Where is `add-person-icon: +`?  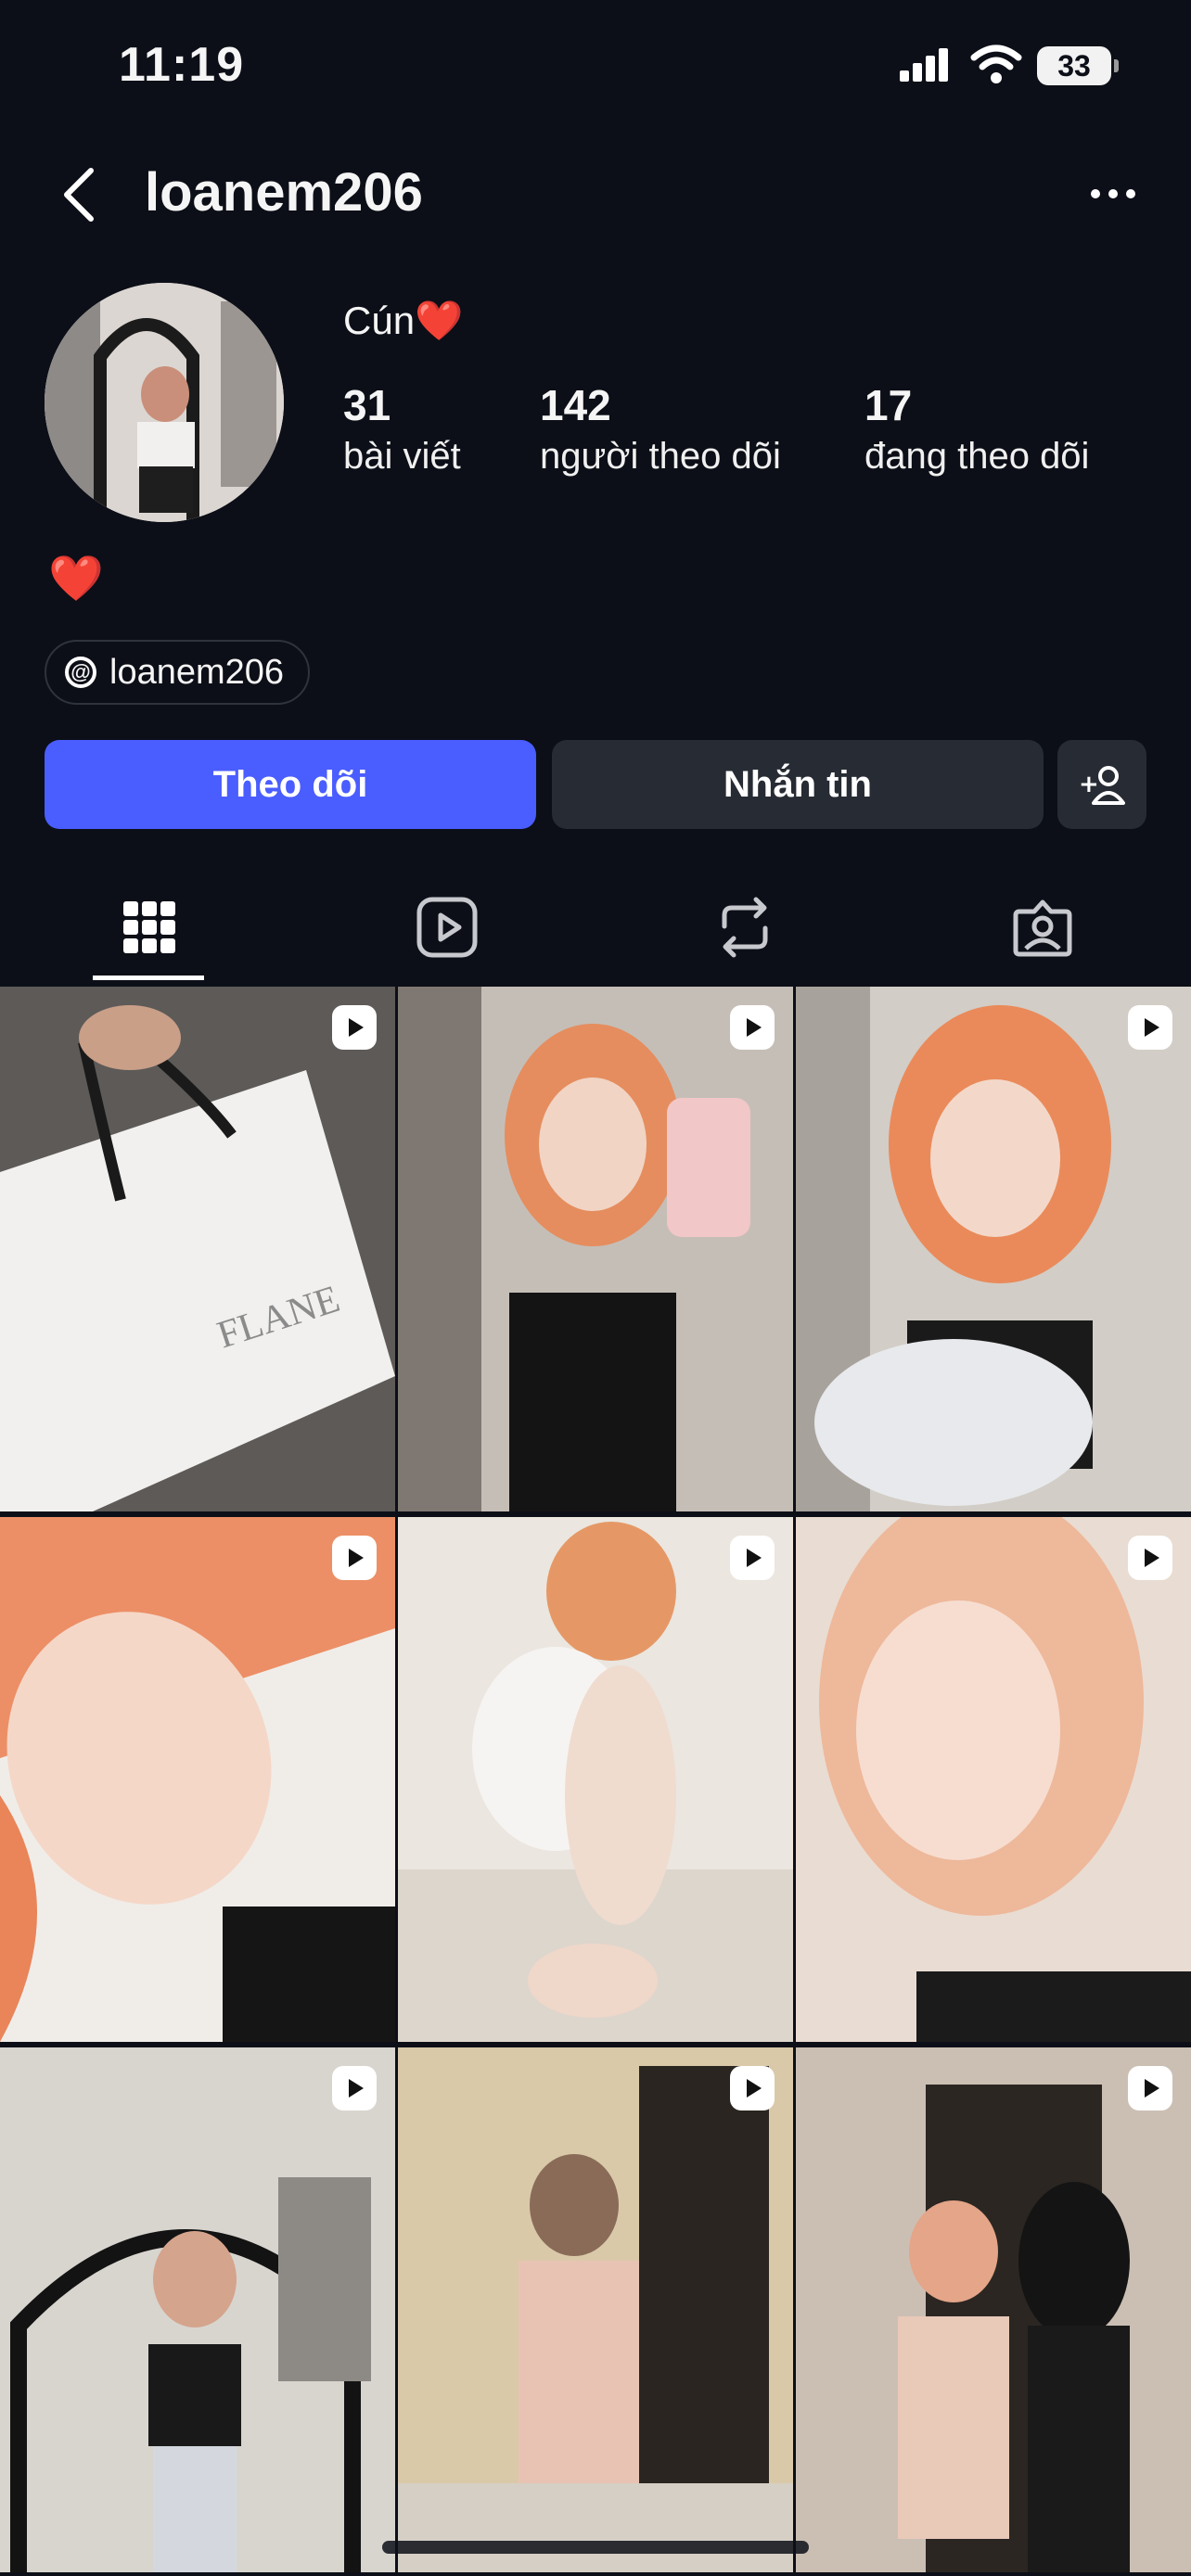 add-person-icon: + is located at coordinates (1102, 786).